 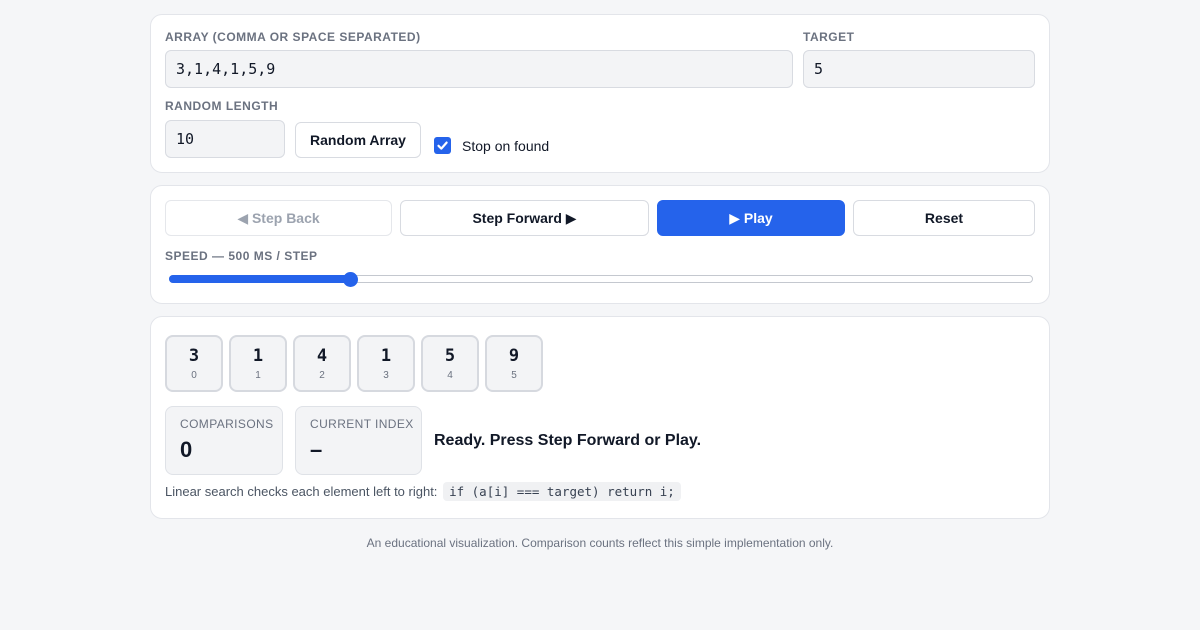 I want to click on checkmark-icon, so click(x=442, y=145).